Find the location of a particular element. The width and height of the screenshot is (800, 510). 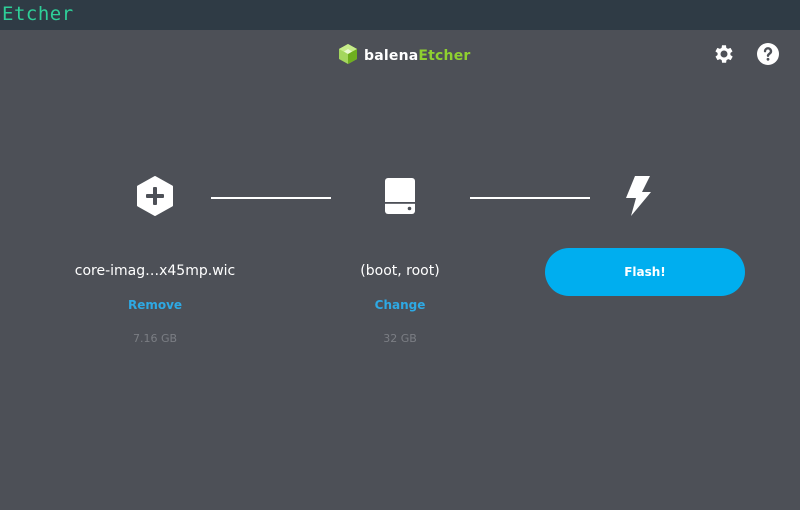

remove-image-link: Remove is located at coordinates (155, 305).